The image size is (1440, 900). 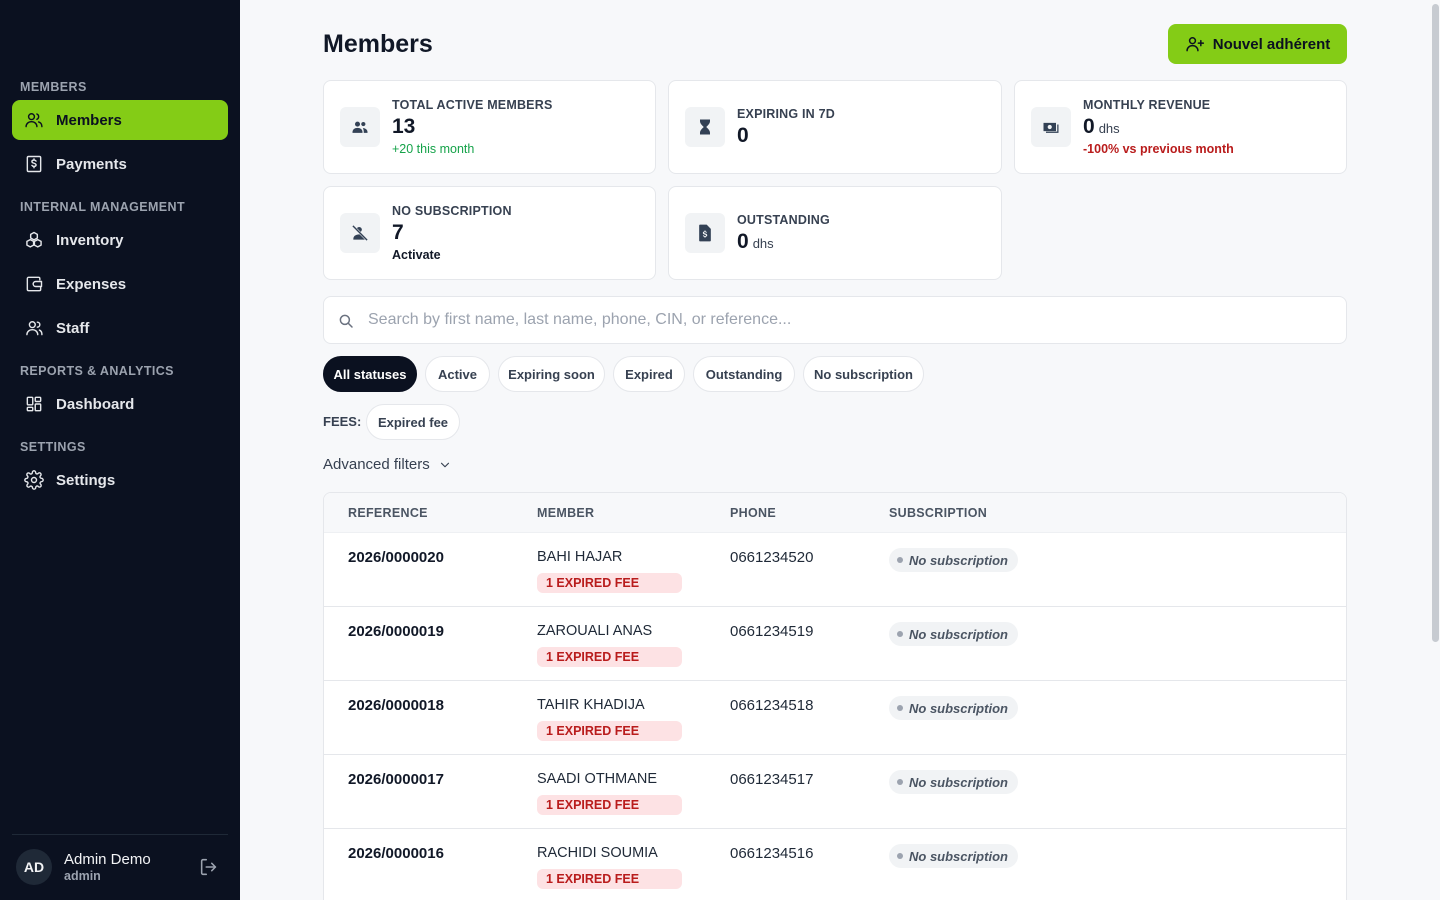 I want to click on invoice-icon, so click(x=705, y=233).